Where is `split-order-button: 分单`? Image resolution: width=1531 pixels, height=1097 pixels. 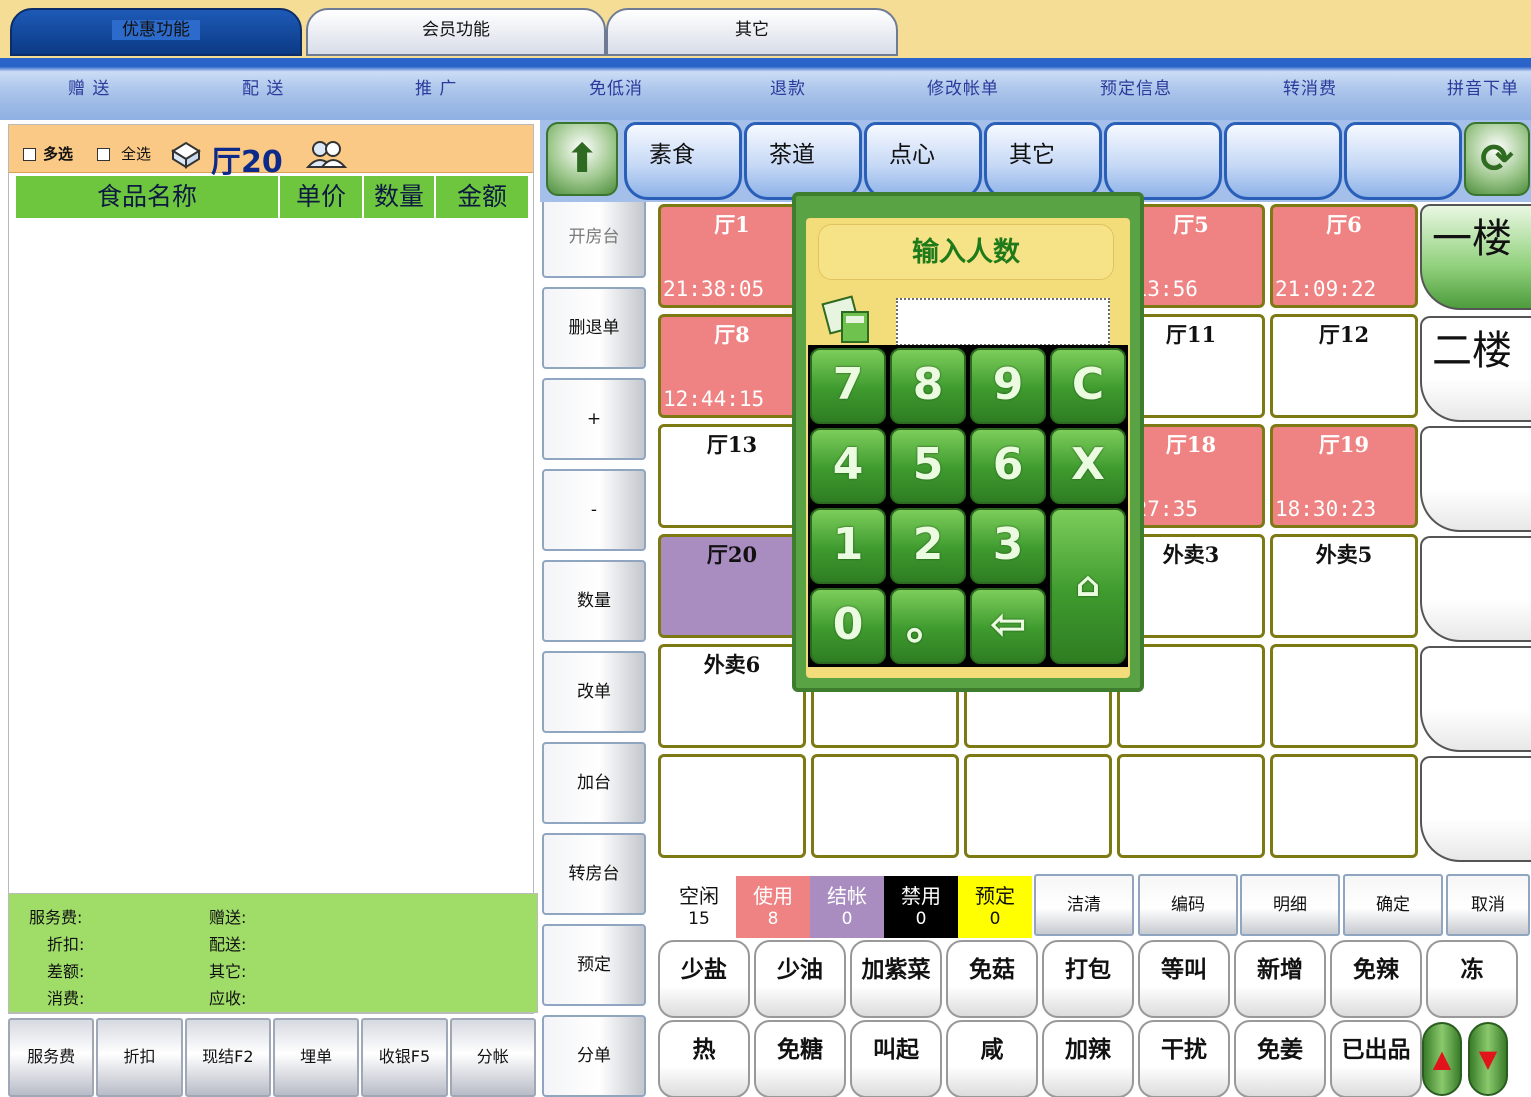
split-order-button: 分单 is located at coordinates (594, 1056).